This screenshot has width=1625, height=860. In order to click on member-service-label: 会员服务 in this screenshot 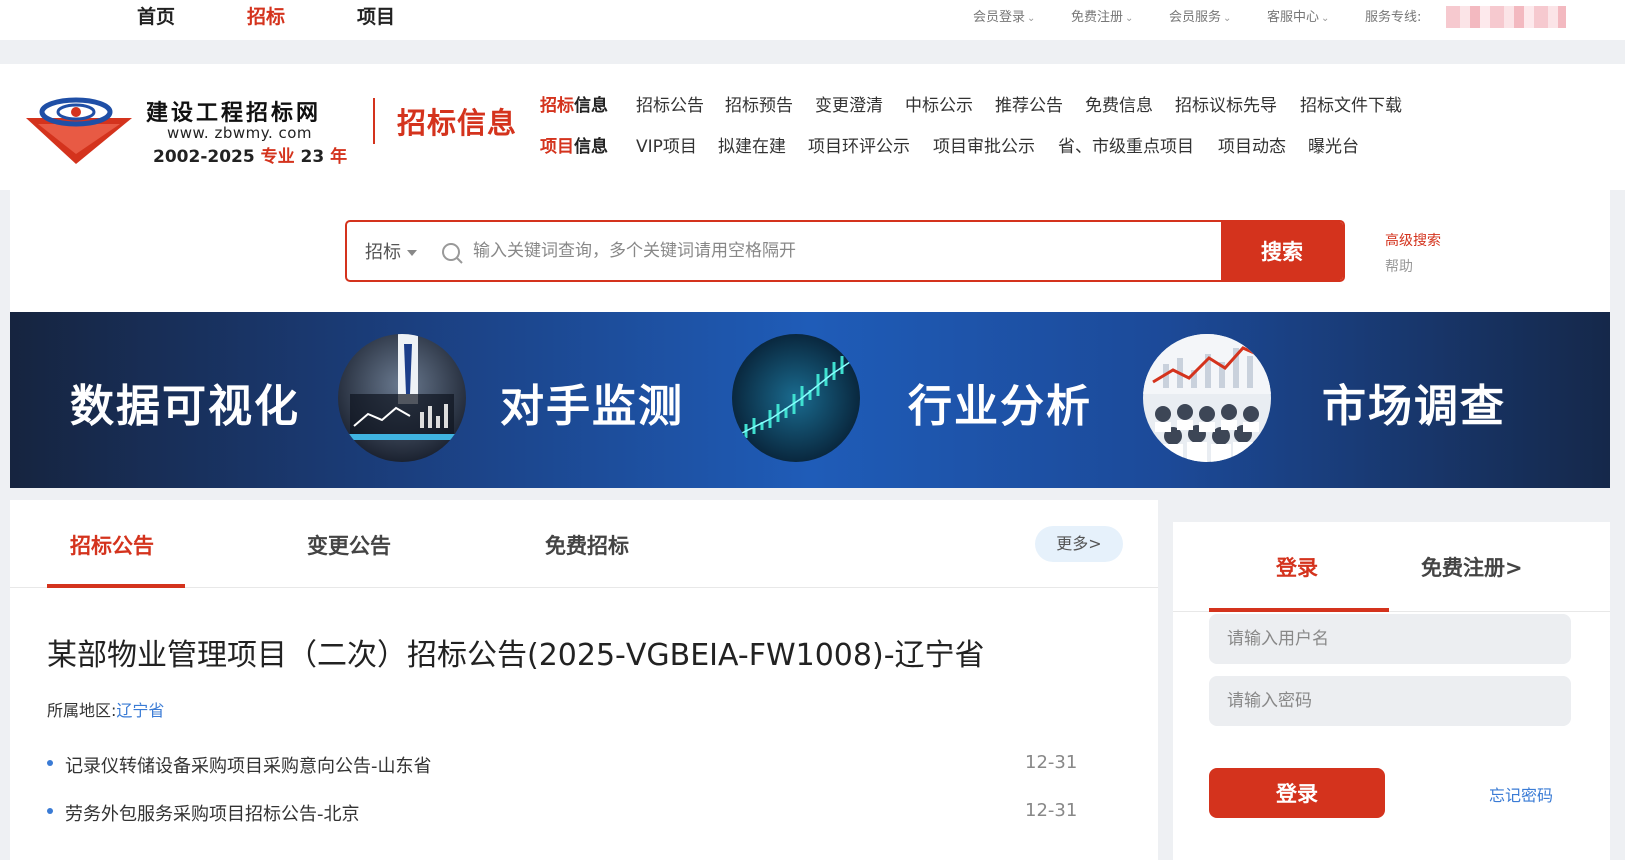, I will do `click(1195, 17)`.